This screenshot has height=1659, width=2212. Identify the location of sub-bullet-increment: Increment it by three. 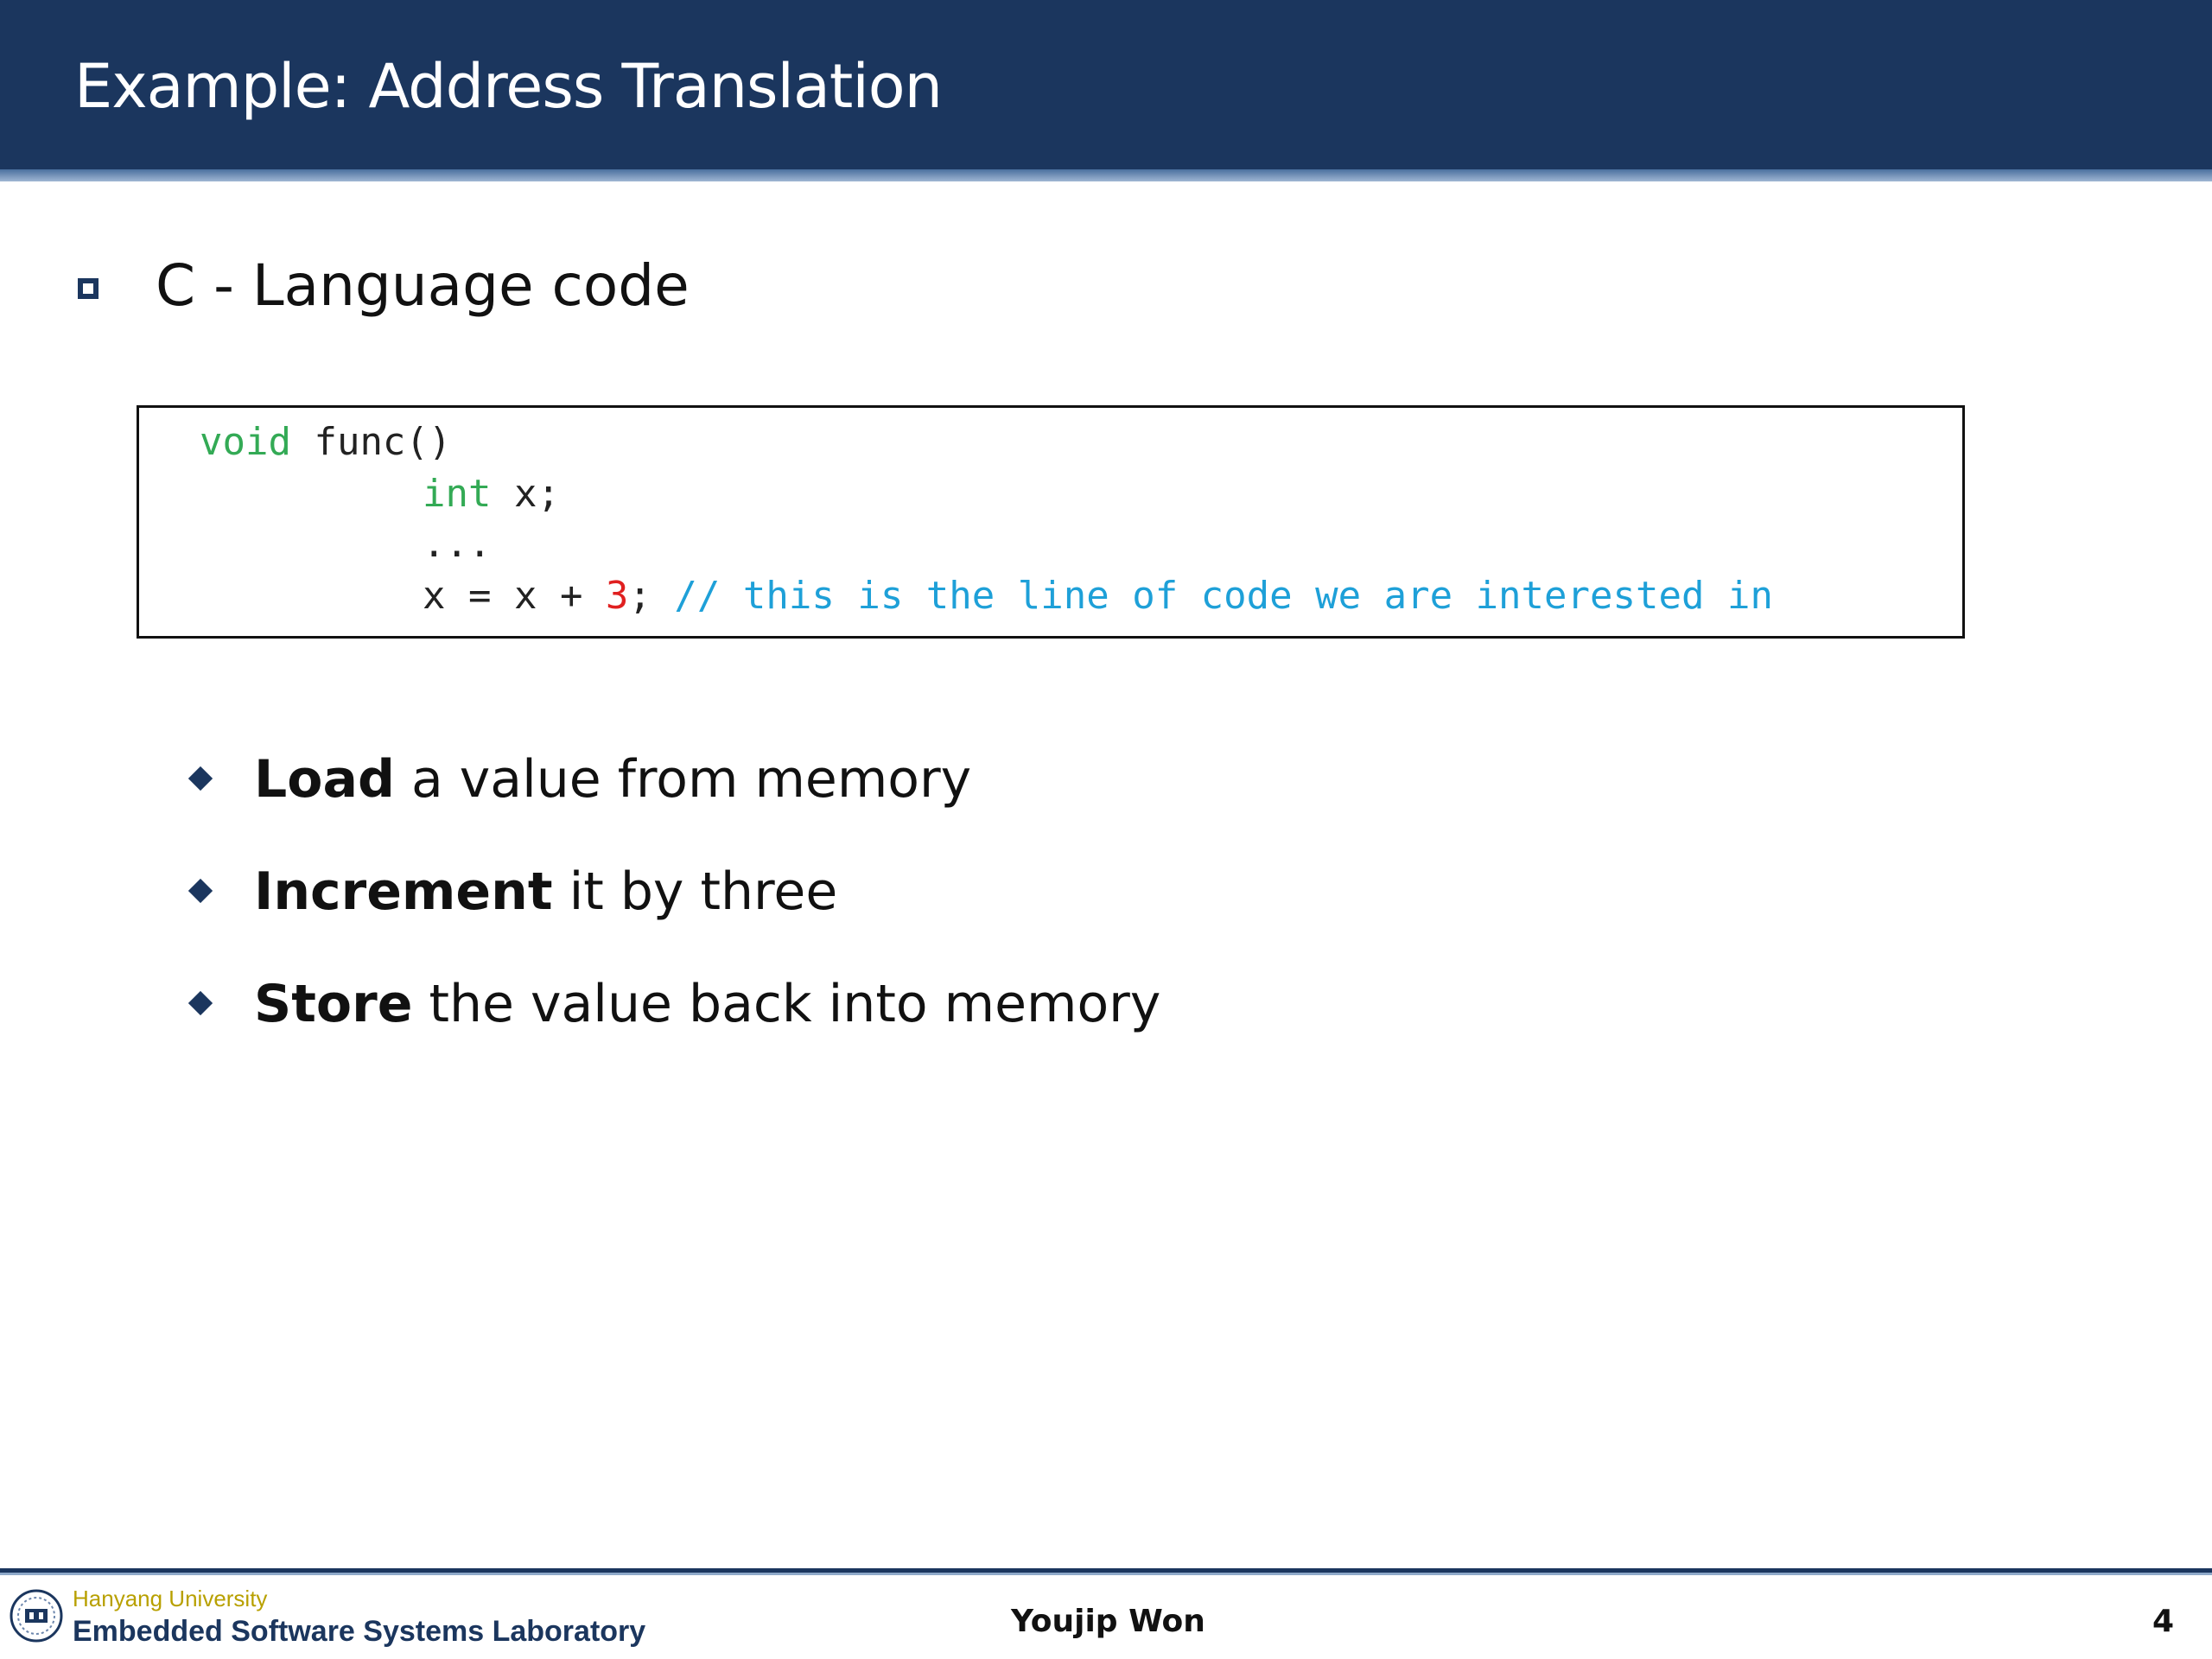
(1106, 892).